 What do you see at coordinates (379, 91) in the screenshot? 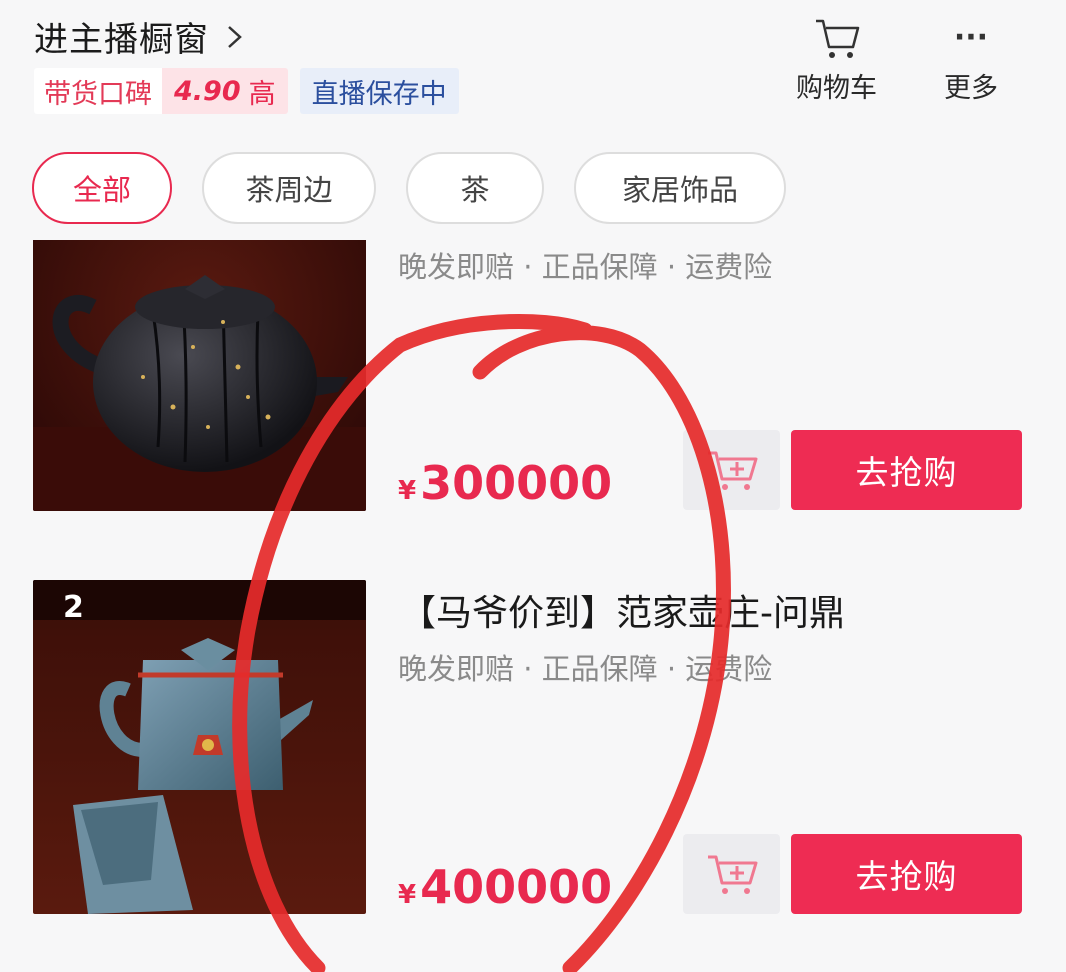
I see `live-status-badge: 直播保存中` at bounding box center [379, 91].